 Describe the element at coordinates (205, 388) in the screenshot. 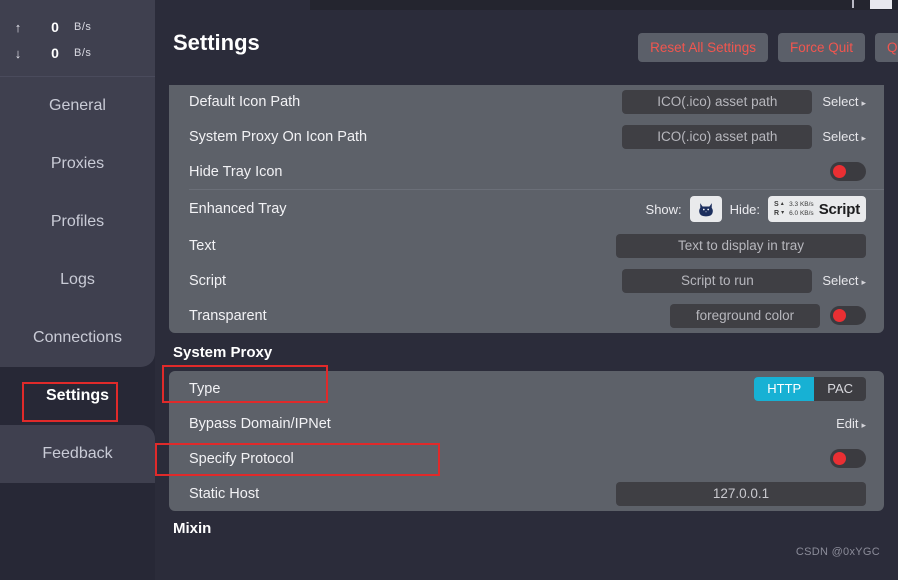

I see `row-label: Type` at that location.